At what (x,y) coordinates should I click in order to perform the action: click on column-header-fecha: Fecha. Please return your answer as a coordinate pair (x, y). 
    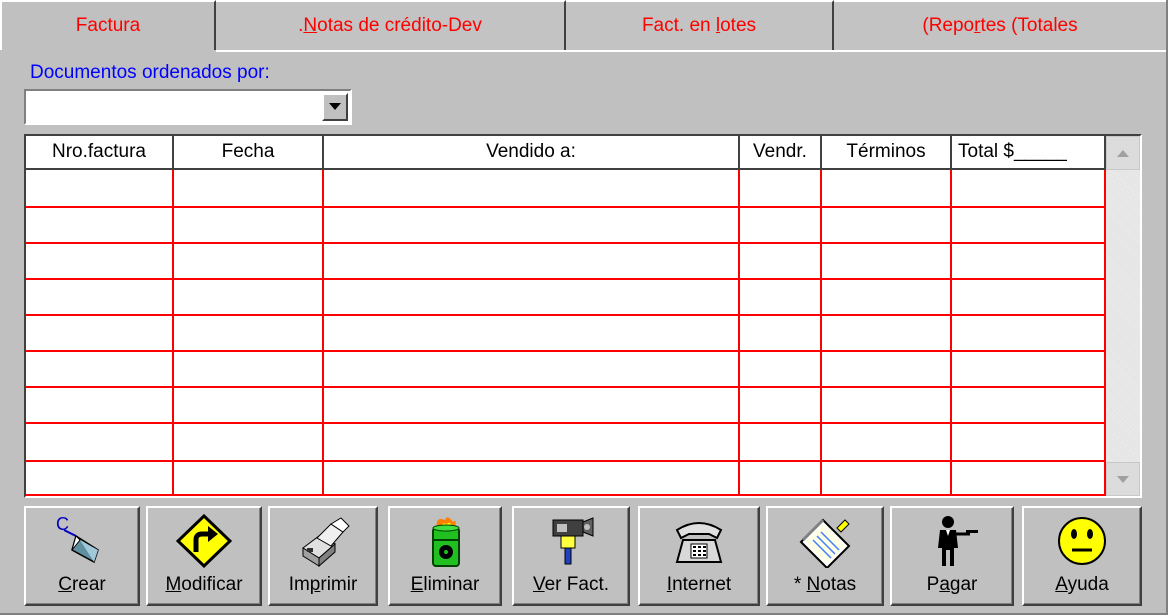
    Looking at the image, I should click on (249, 153).